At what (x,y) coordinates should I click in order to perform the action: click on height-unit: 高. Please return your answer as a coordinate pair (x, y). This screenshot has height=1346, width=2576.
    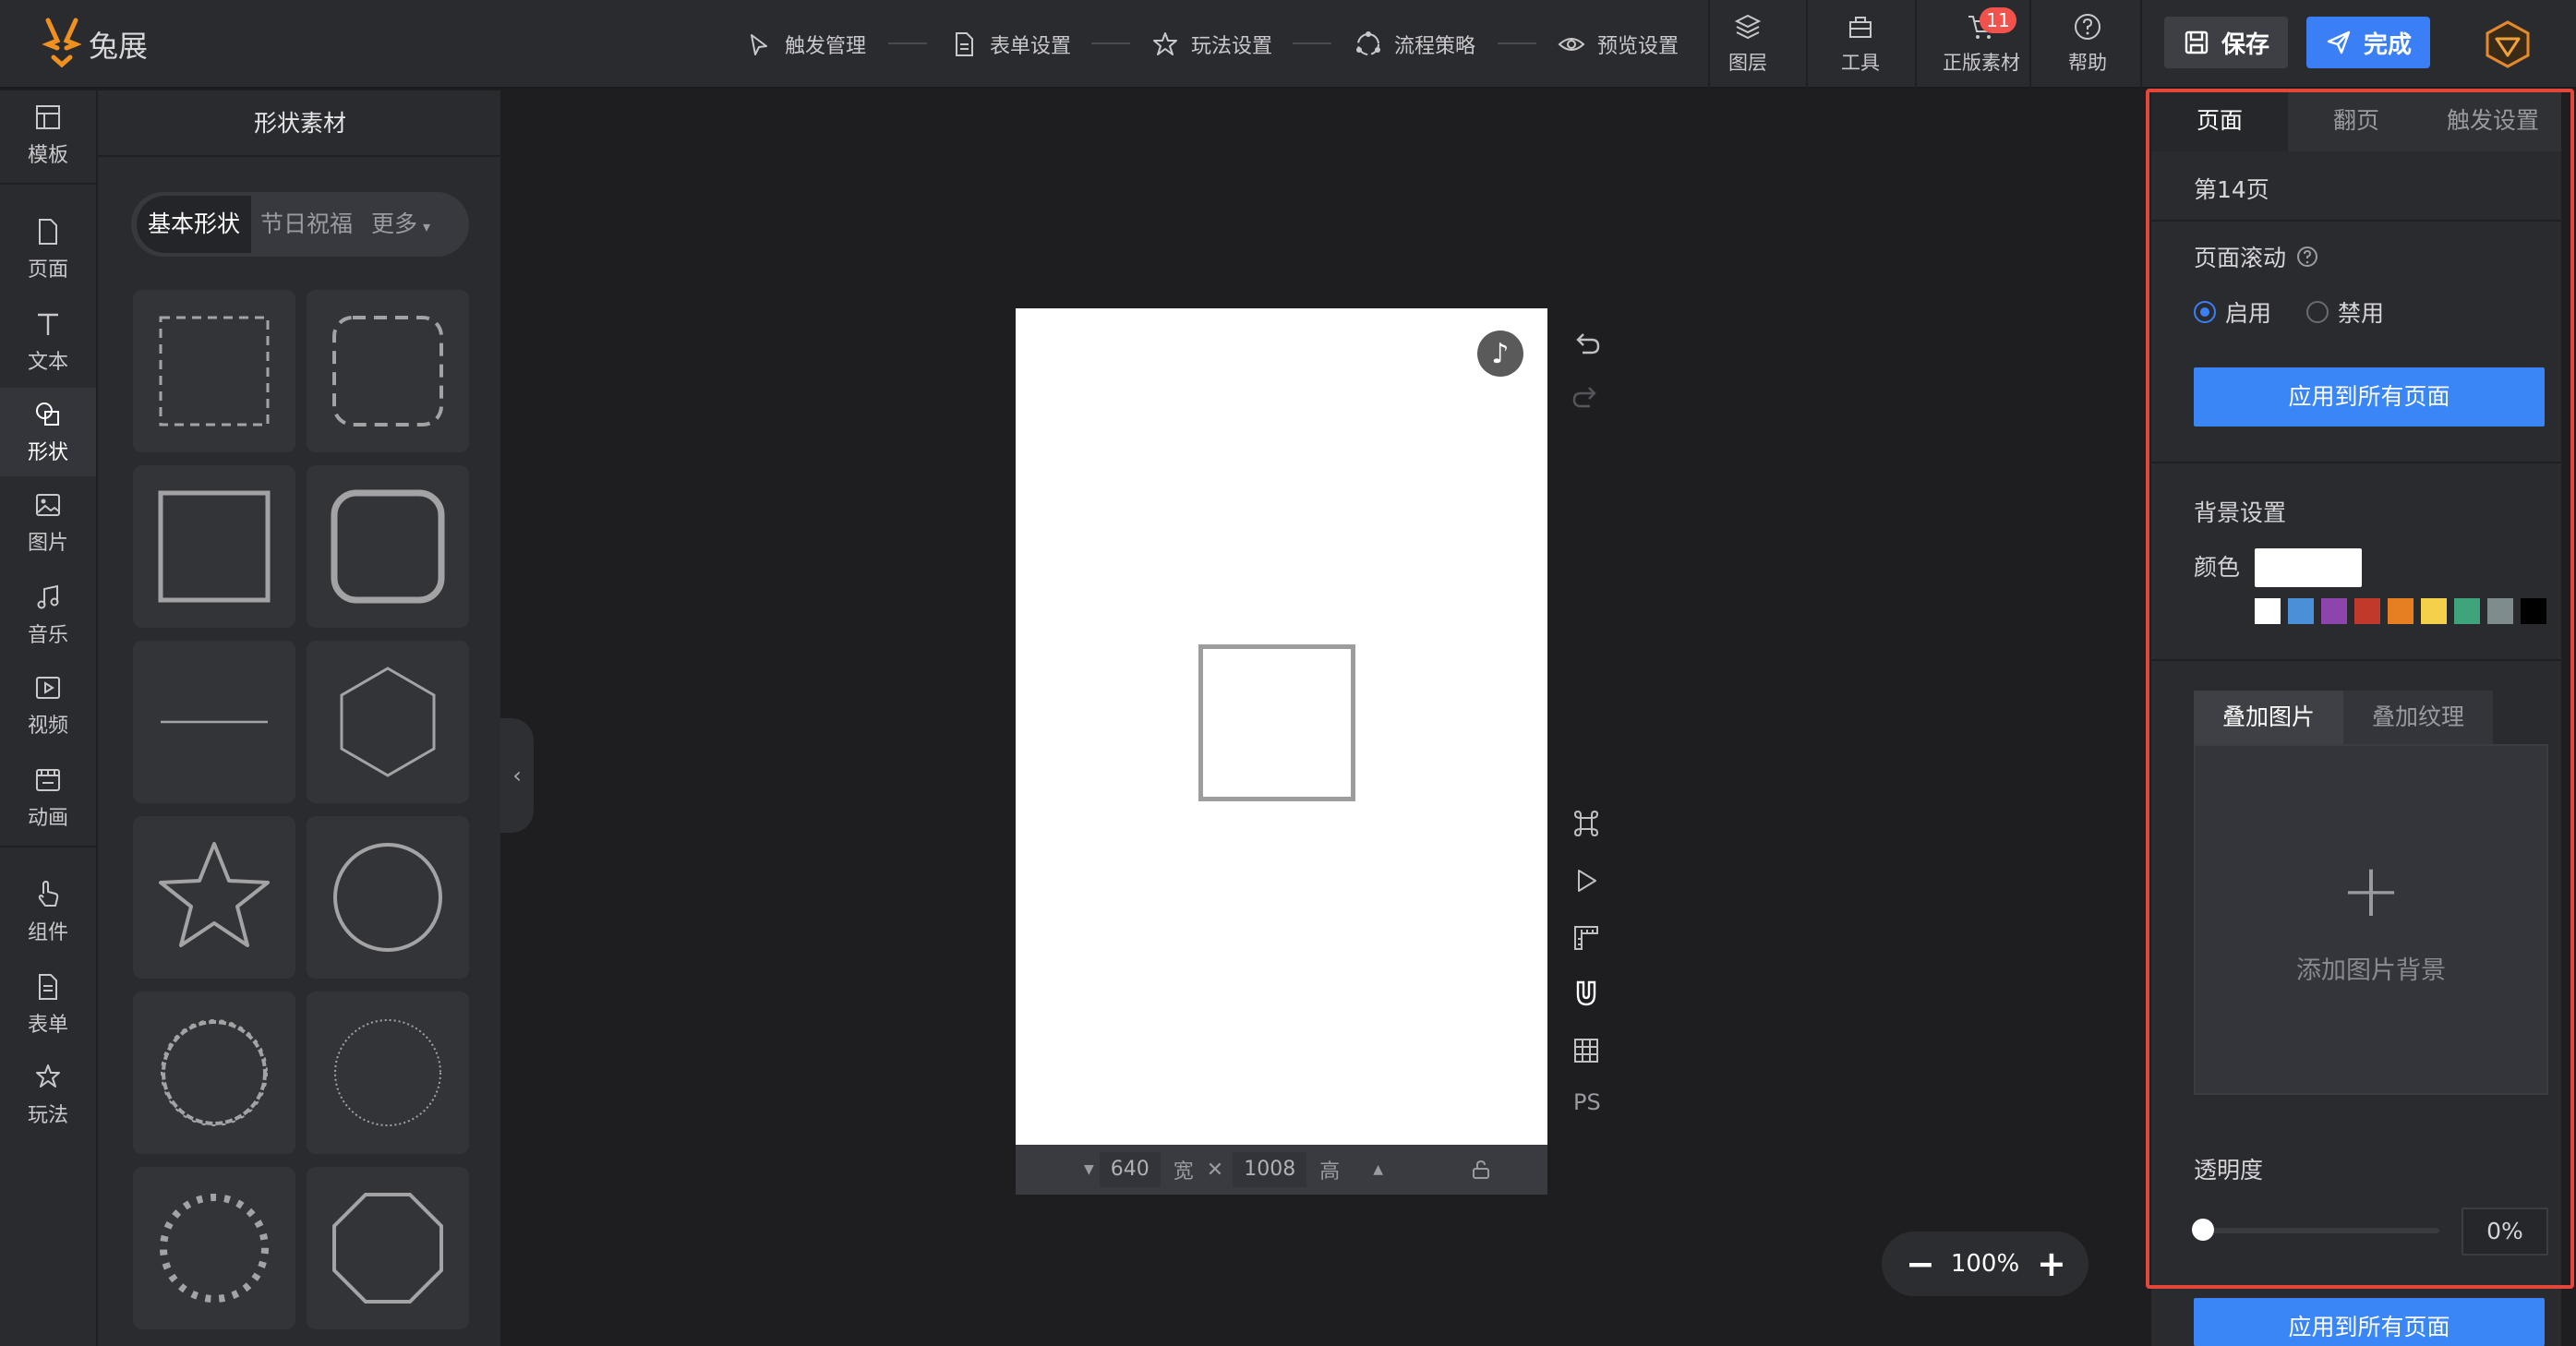
    Looking at the image, I should click on (1330, 1172).